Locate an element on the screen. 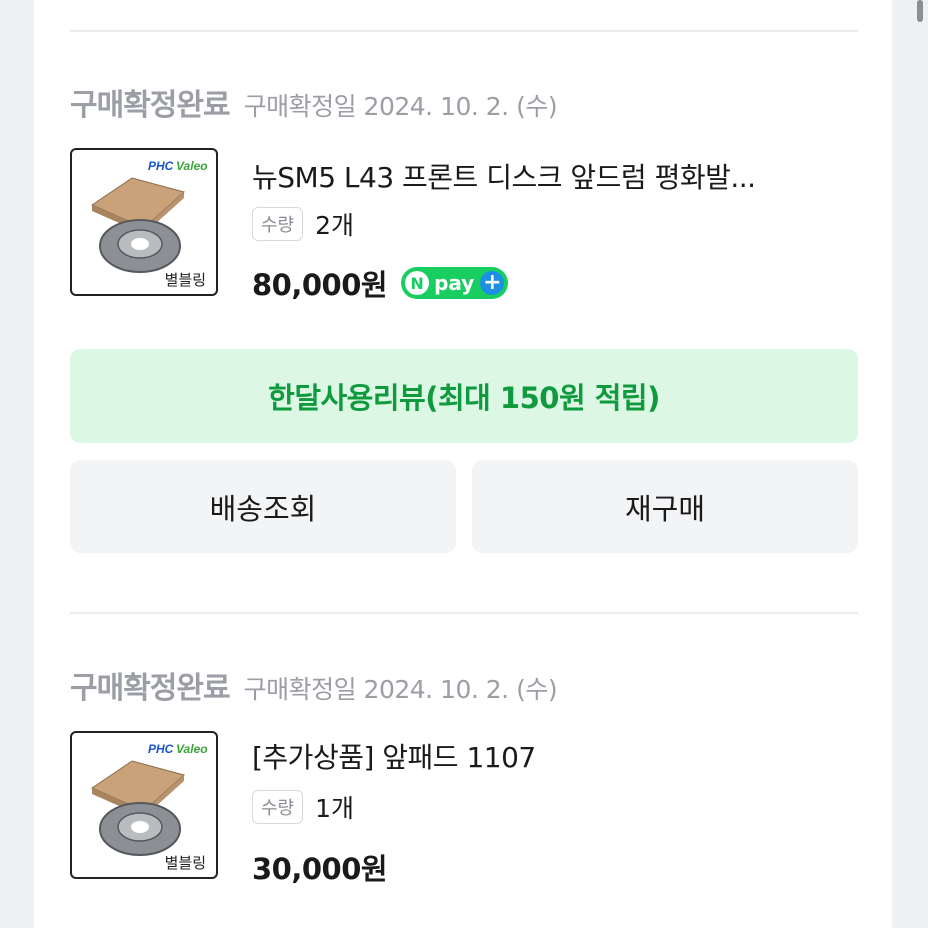  scrollbar-thumb is located at coordinates (920, 11).